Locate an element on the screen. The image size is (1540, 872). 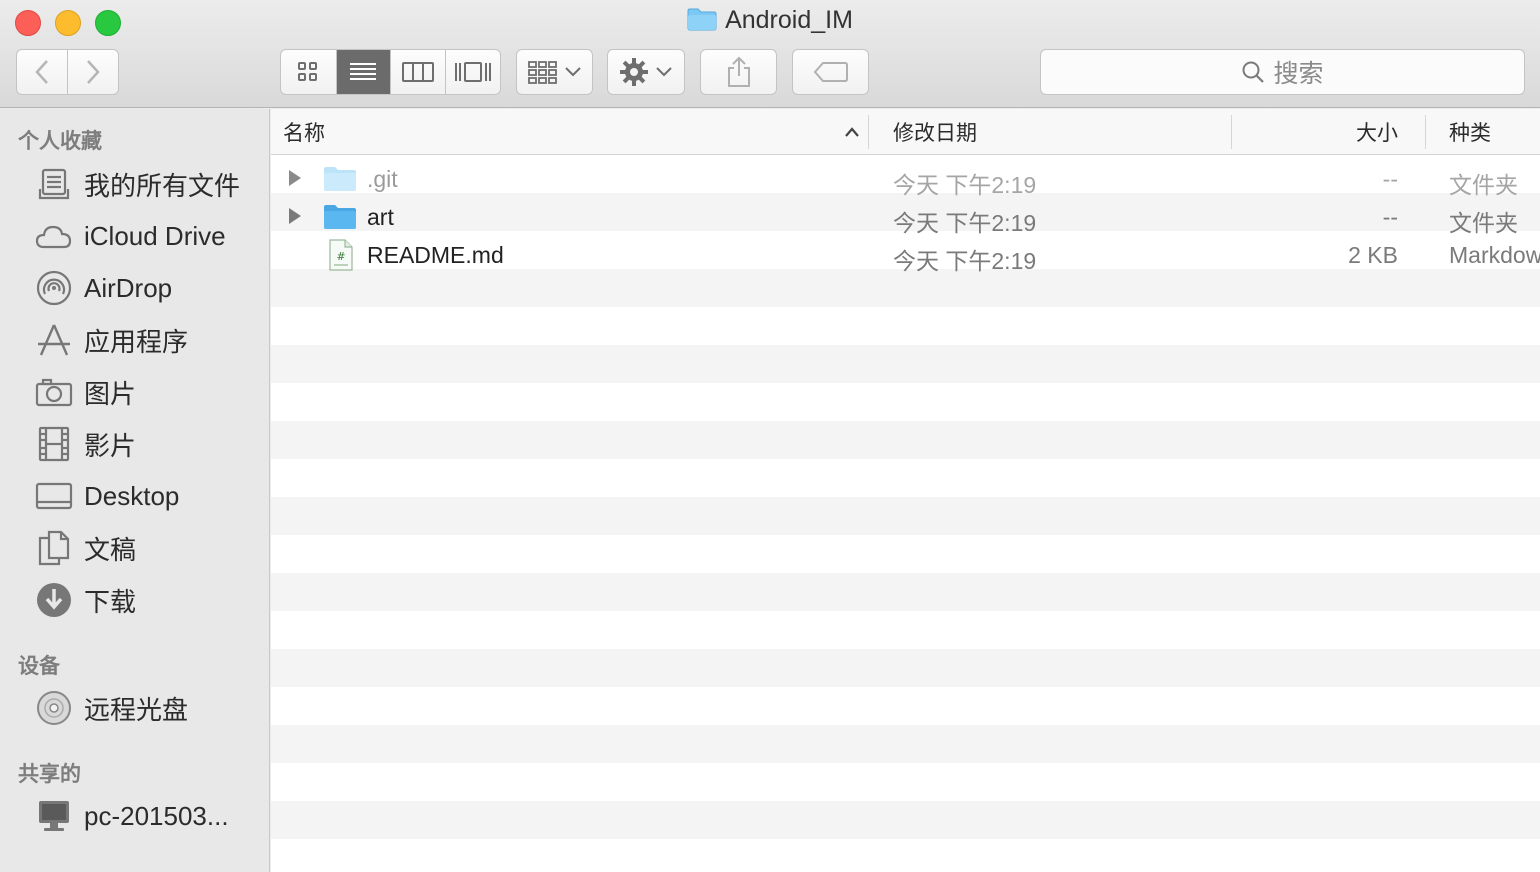
column-header-bar: 名称 修改日期 大小 种类 is located at coordinates (905, 132).